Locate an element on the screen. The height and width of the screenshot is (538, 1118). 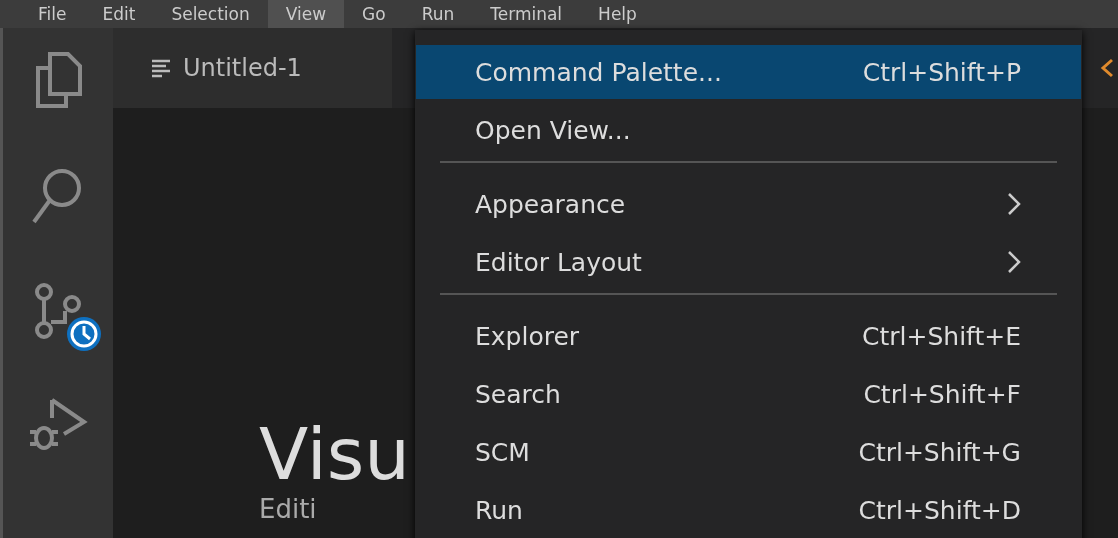
menu-bar-item: Edit is located at coordinates (119, 14).